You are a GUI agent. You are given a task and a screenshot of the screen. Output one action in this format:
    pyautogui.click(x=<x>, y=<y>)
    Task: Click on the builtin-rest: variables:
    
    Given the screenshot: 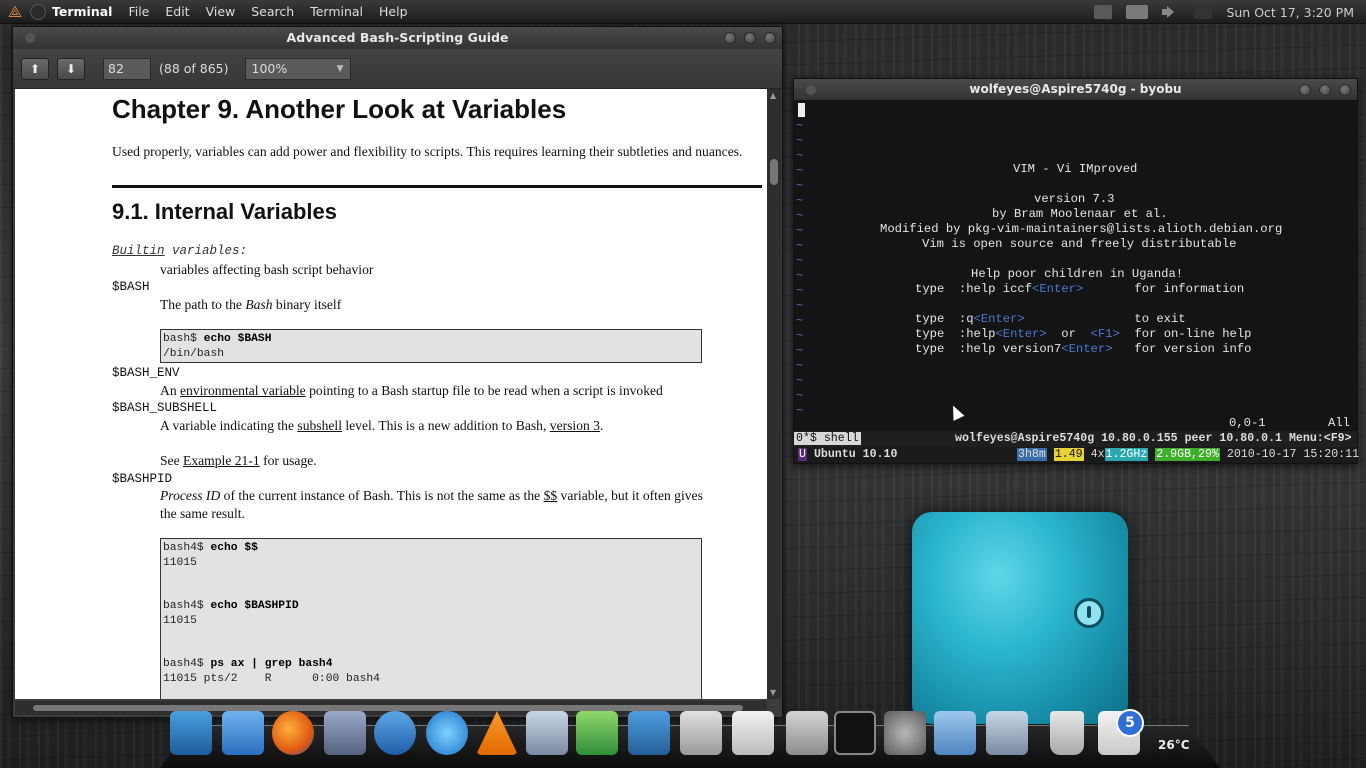 What is the action you would take?
    pyautogui.click(x=206, y=251)
    